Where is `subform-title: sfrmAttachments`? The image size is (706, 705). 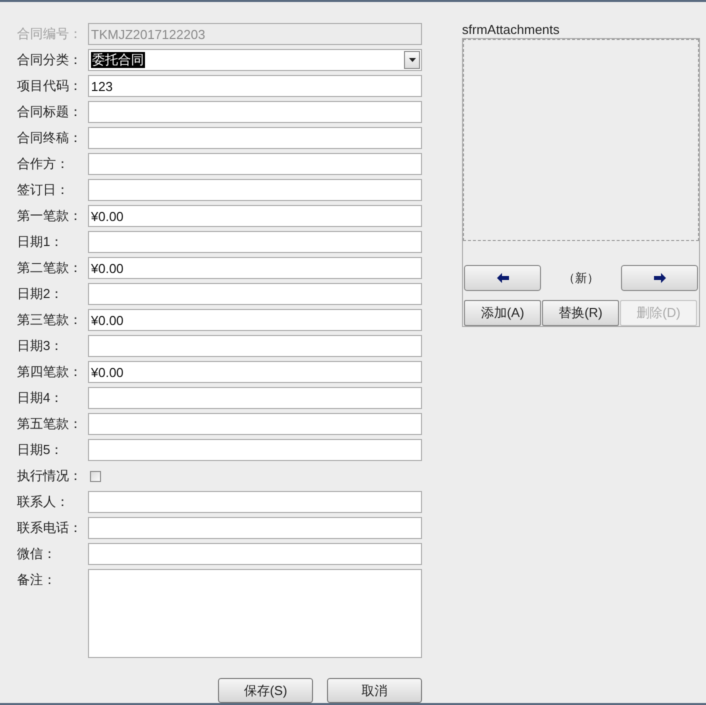
subform-title: sfrmAttachments is located at coordinates (511, 30).